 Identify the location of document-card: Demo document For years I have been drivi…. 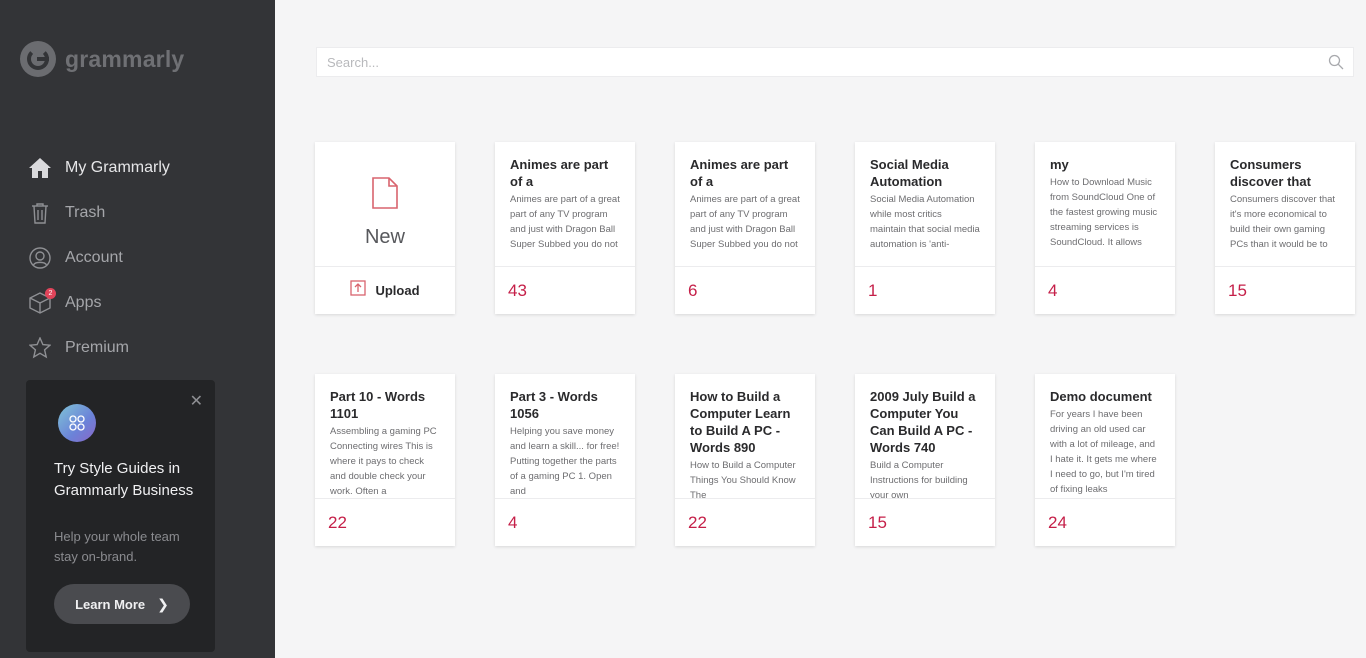
(1105, 460).